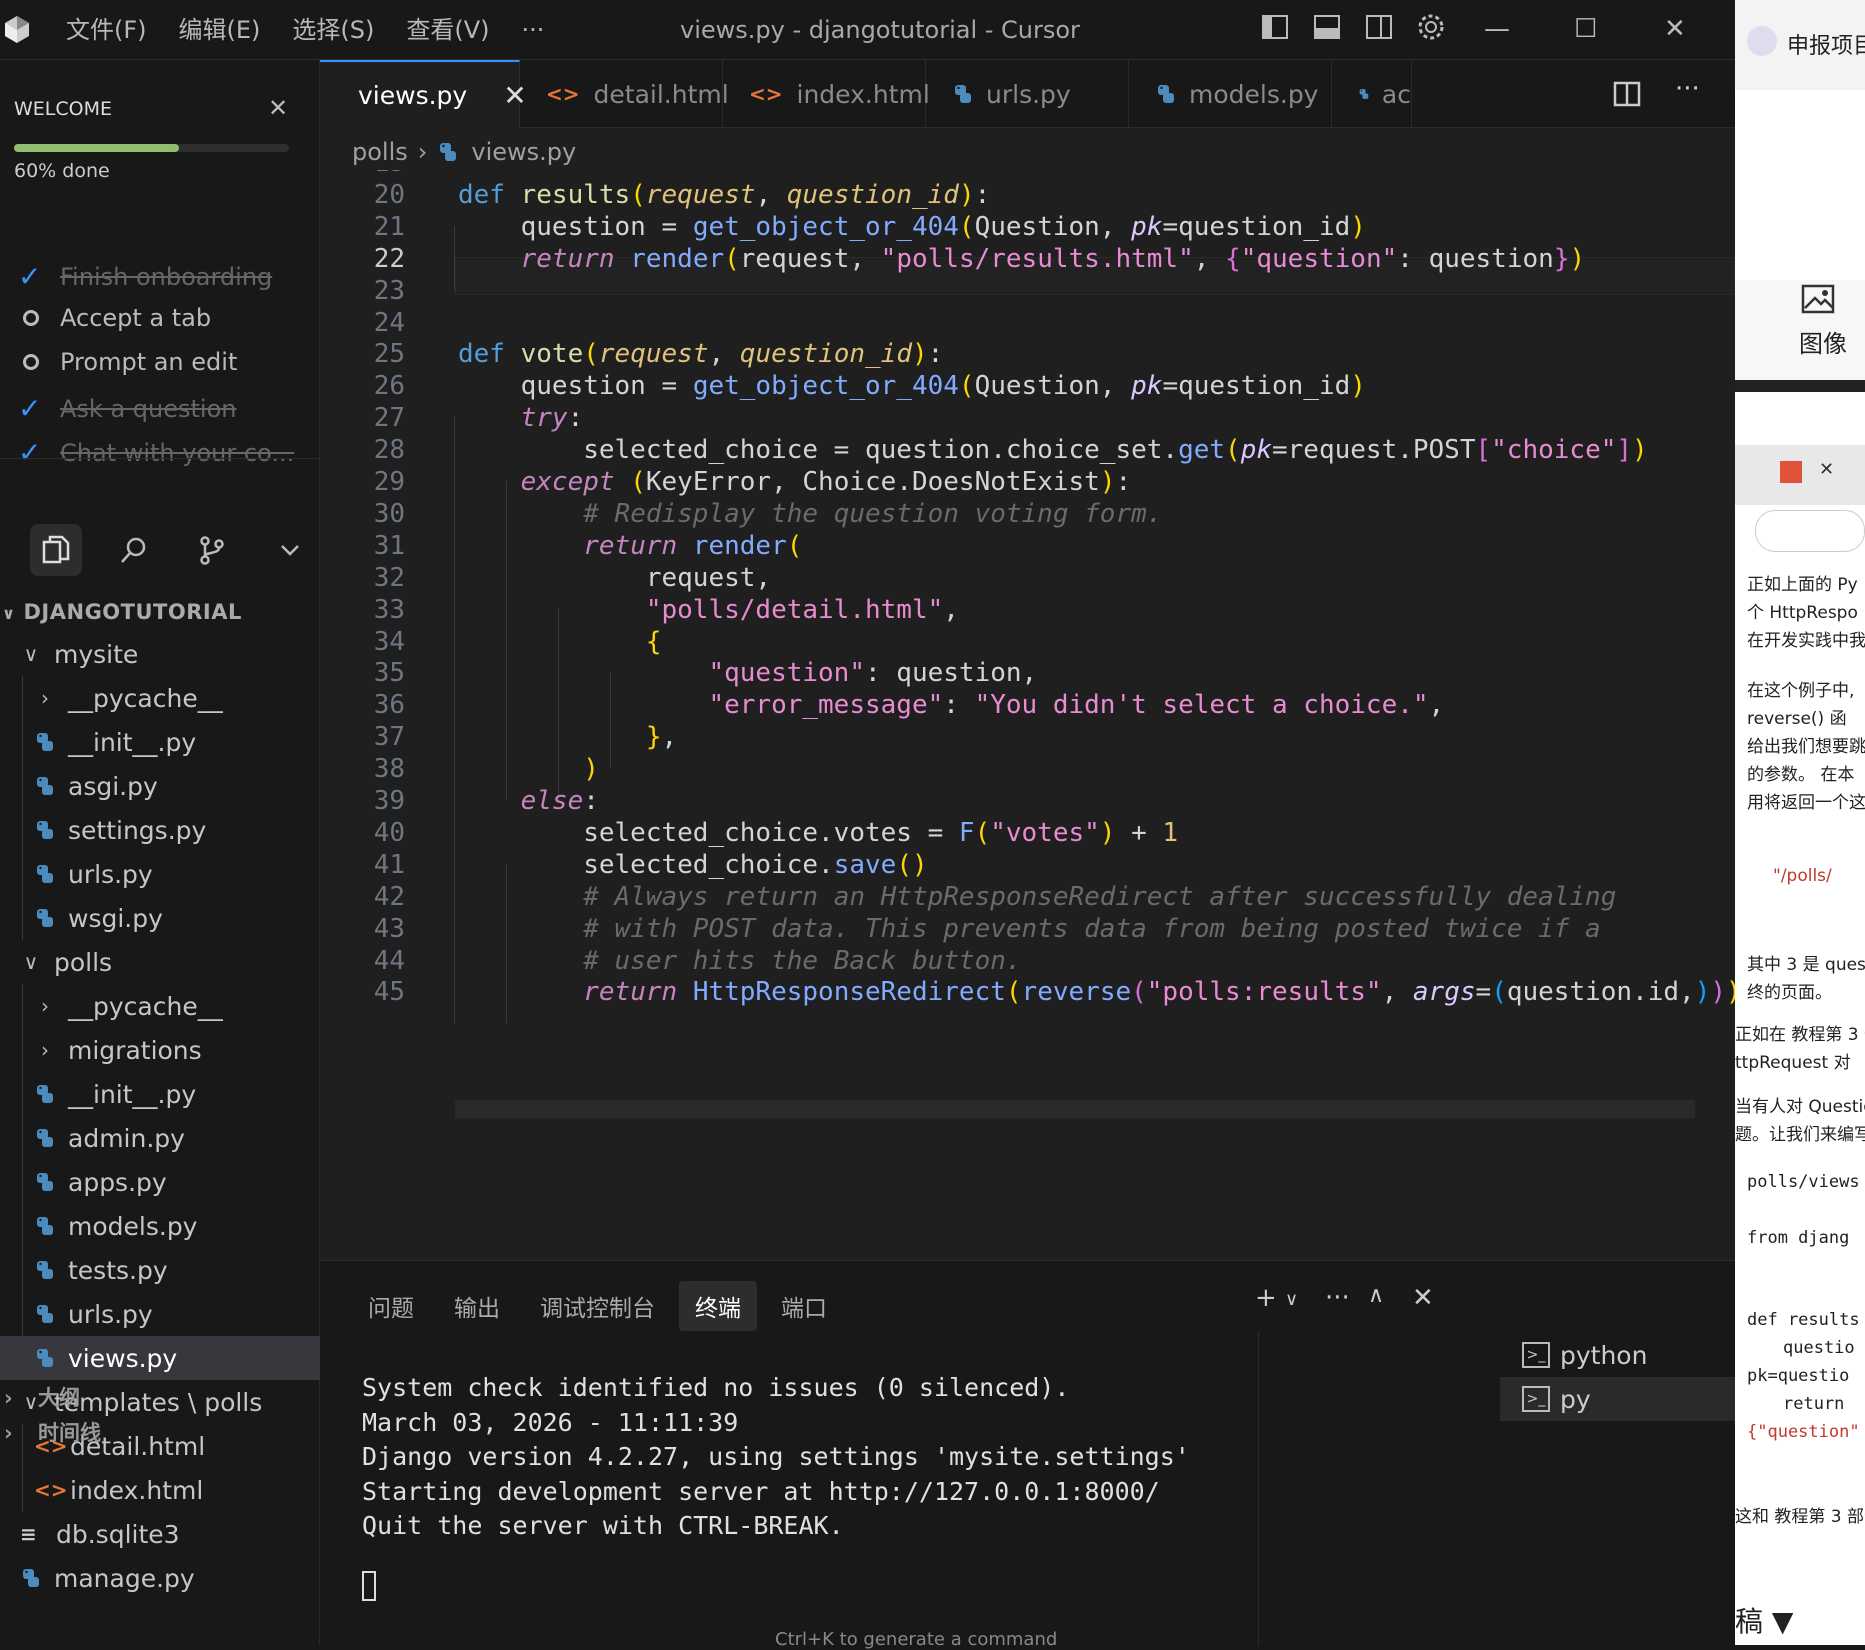  Describe the element at coordinates (724, 195) in the screenshot. I see `code-line: def results(request, question_id):` at that location.